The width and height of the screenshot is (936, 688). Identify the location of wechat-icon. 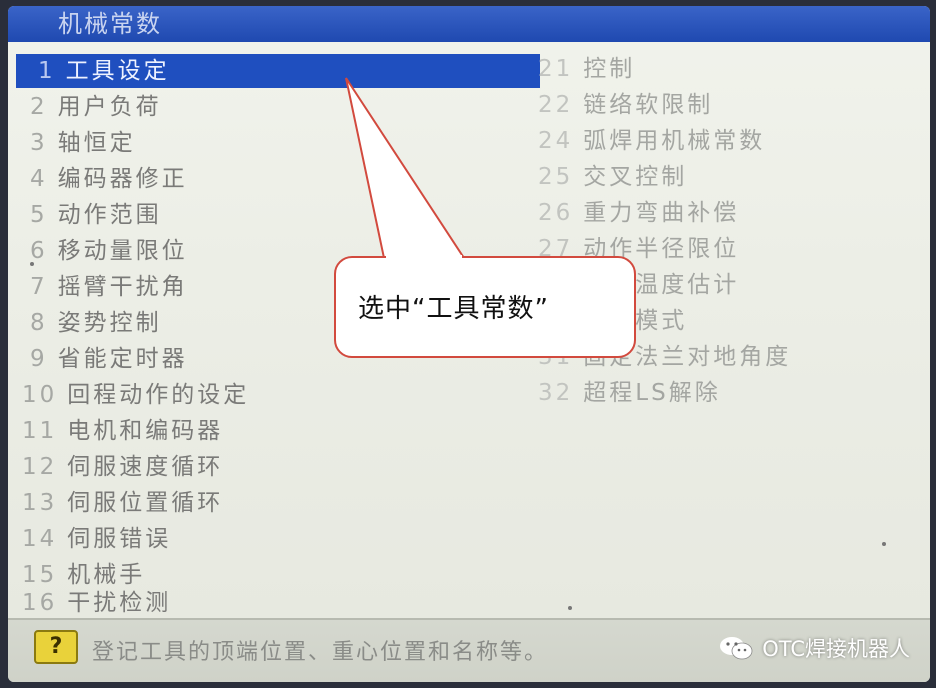
(736, 648).